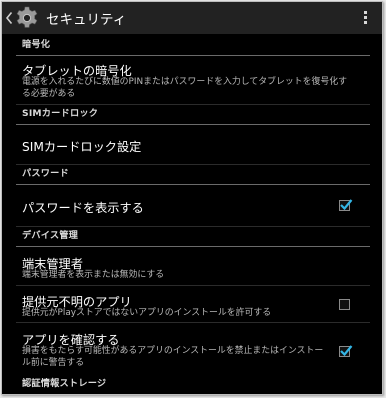 This screenshot has height=398, width=386. I want to click on unknown-sources-item: 提供元不明のアプリ 提供元がPlayストアではないアプリのインストールを許可する, so click(193, 304).